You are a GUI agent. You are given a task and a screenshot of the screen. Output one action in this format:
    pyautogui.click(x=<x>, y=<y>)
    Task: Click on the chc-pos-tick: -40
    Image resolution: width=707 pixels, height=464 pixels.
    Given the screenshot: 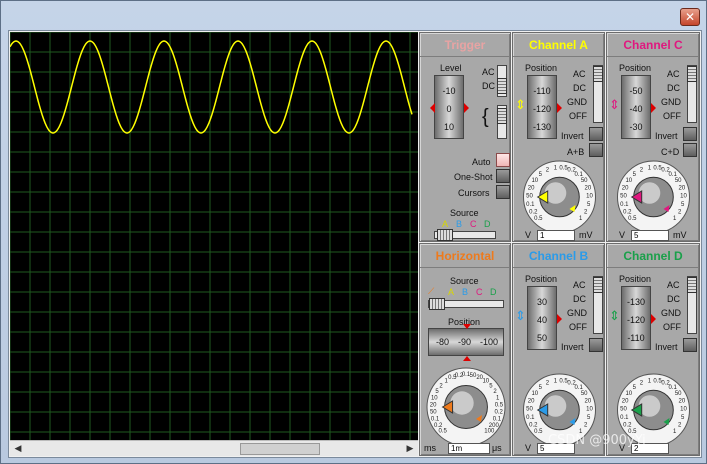 What is the action you would take?
    pyautogui.click(x=636, y=109)
    